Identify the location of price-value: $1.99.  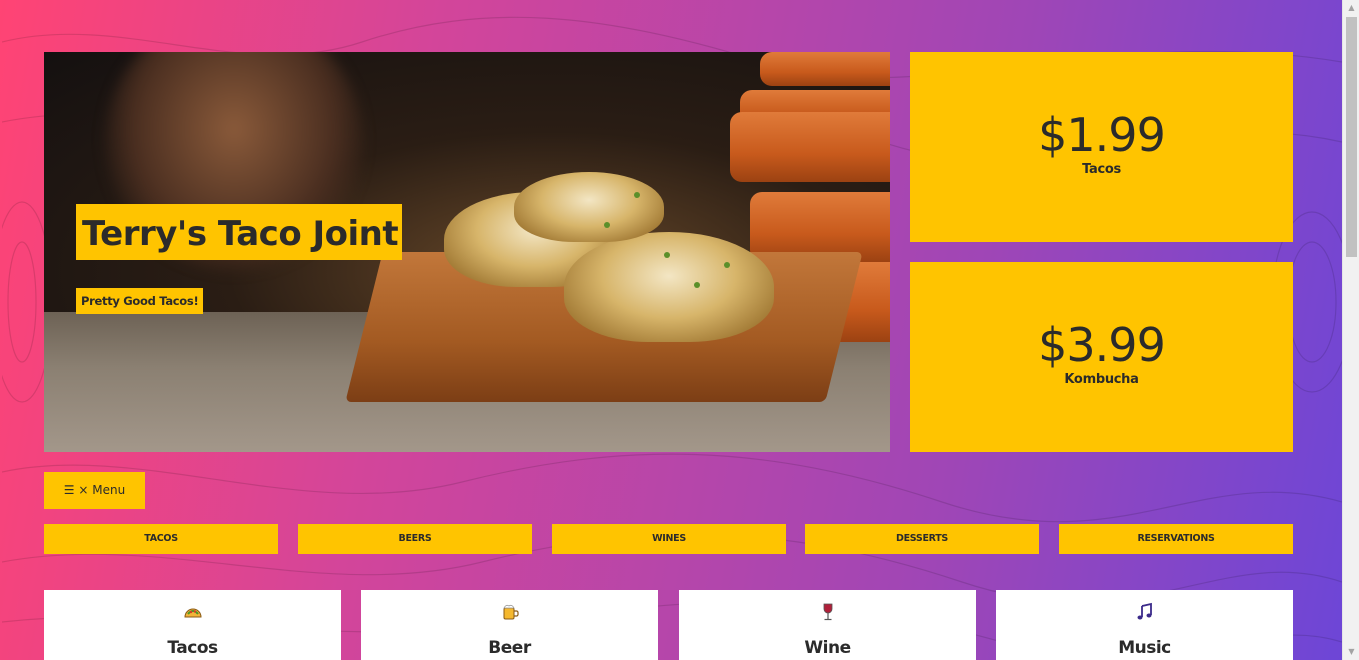
(1102, 135).